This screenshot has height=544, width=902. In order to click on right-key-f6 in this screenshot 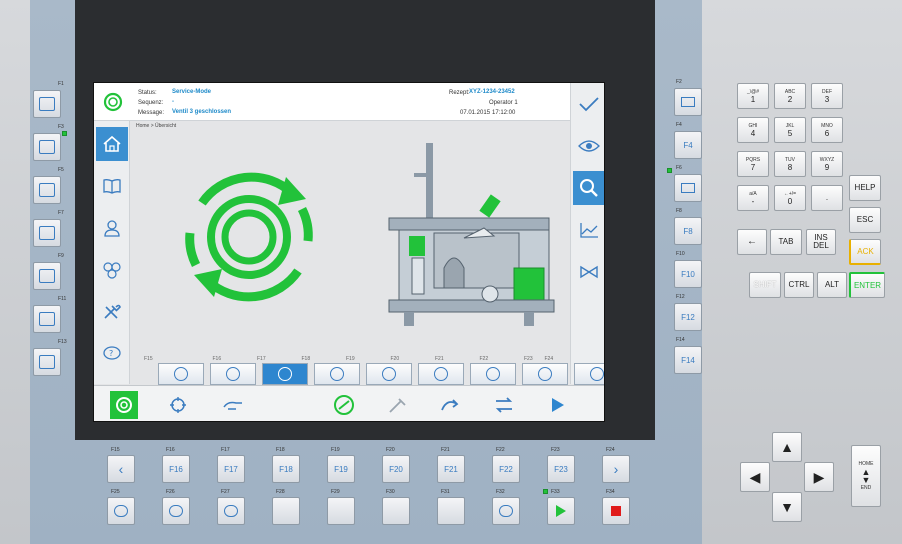, I will do `click(688, 188)`.